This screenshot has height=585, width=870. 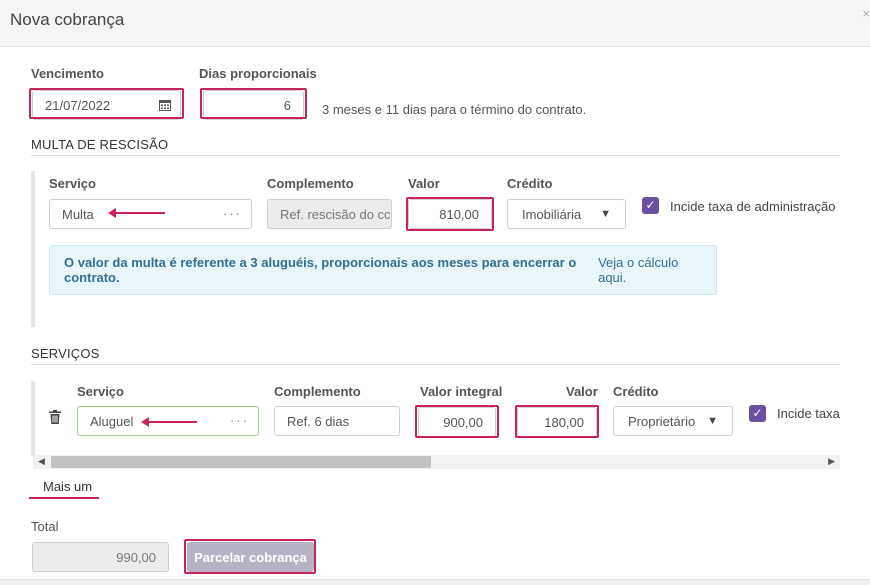 I want to click on add-more-underline, so click(x=64, y=498).